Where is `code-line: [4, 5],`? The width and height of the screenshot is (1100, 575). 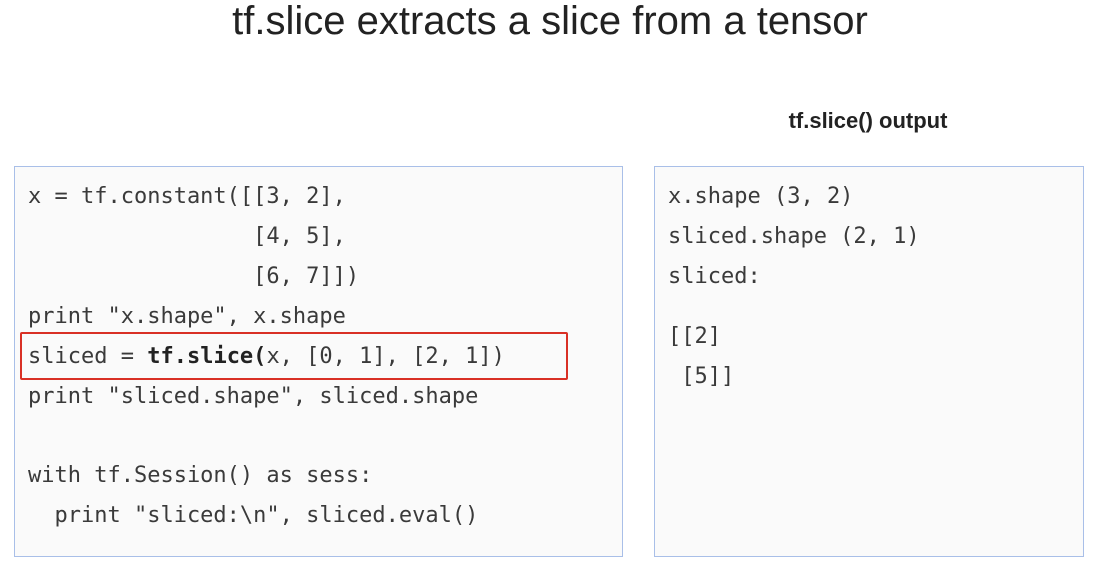
code-line: [4, 5], is located at coordinates (187, 236).